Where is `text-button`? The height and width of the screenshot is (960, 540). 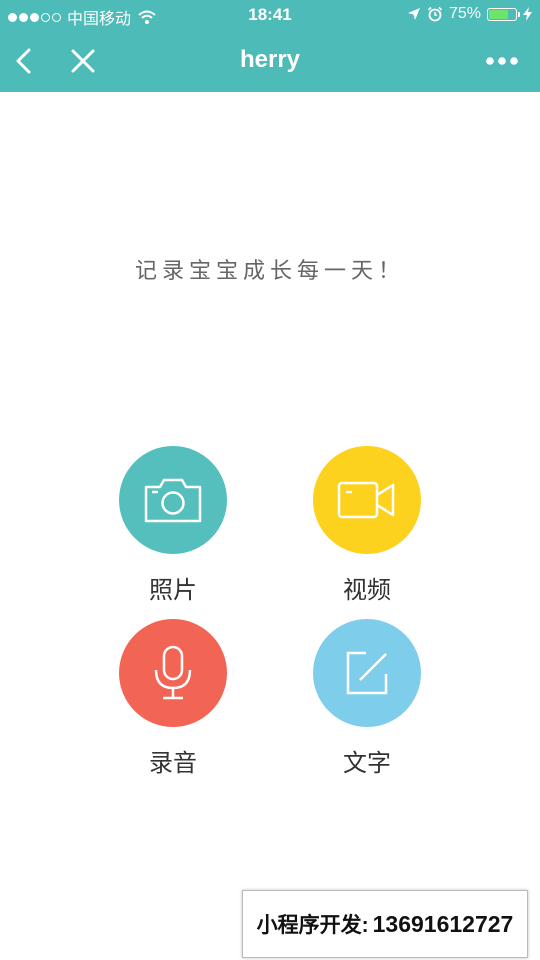 text-button is located at coordinates (367, 673).